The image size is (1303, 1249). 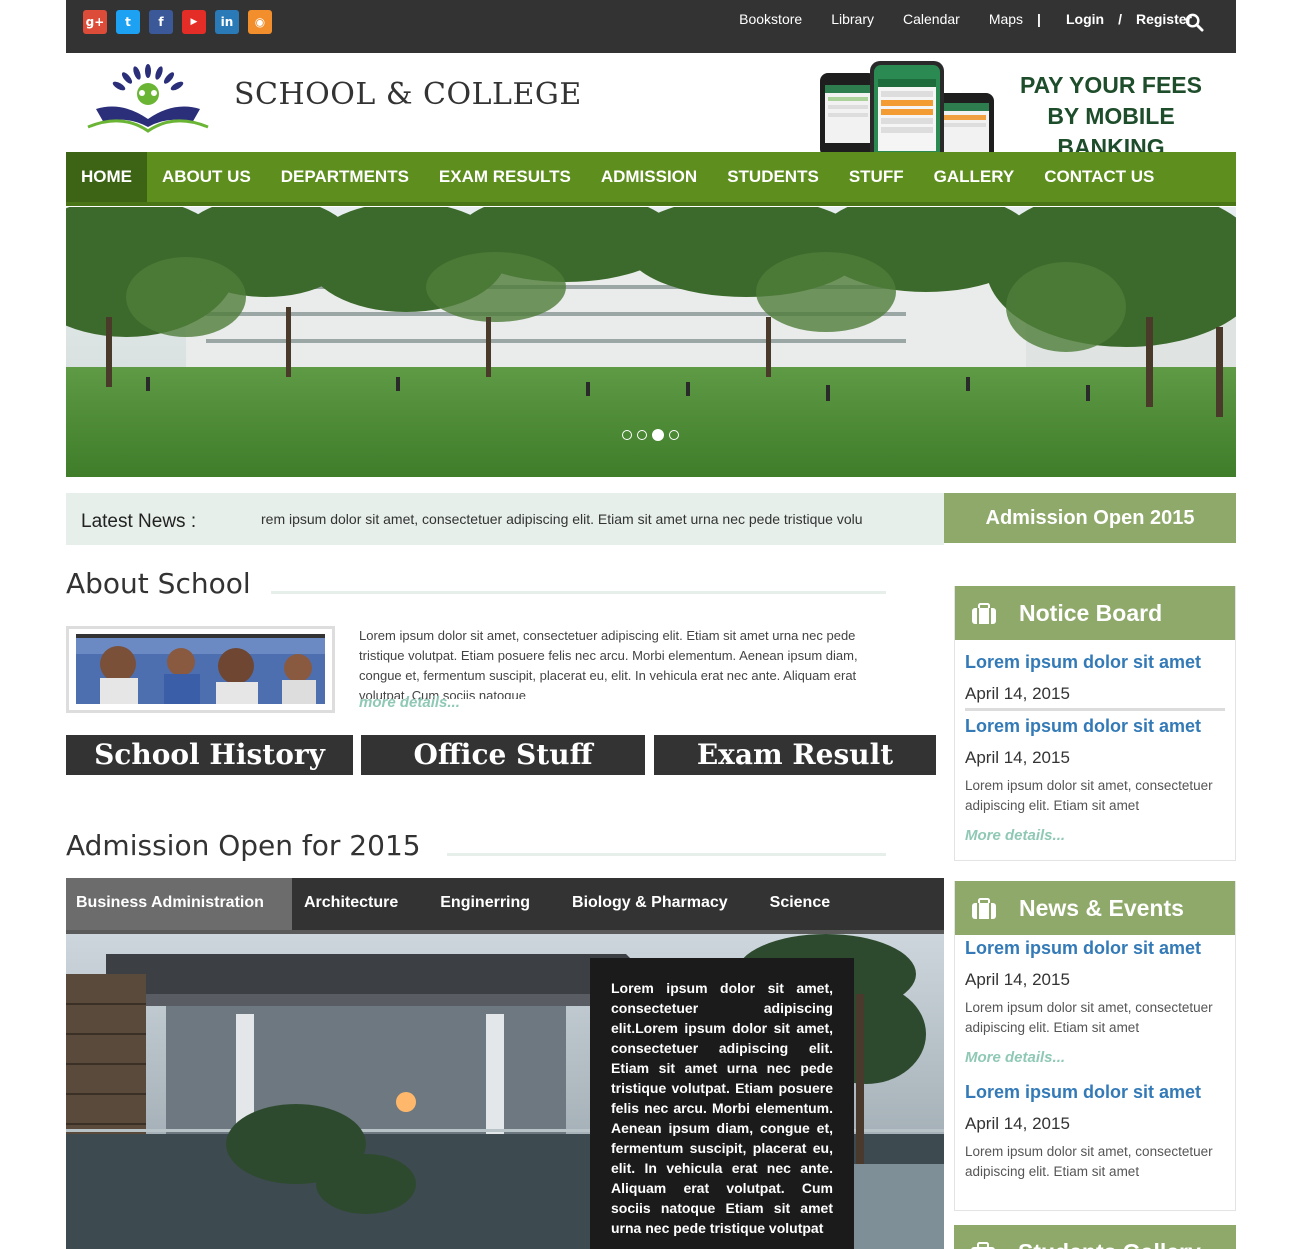 I want to click on login-link: Login, so click(x=1085, y=19).